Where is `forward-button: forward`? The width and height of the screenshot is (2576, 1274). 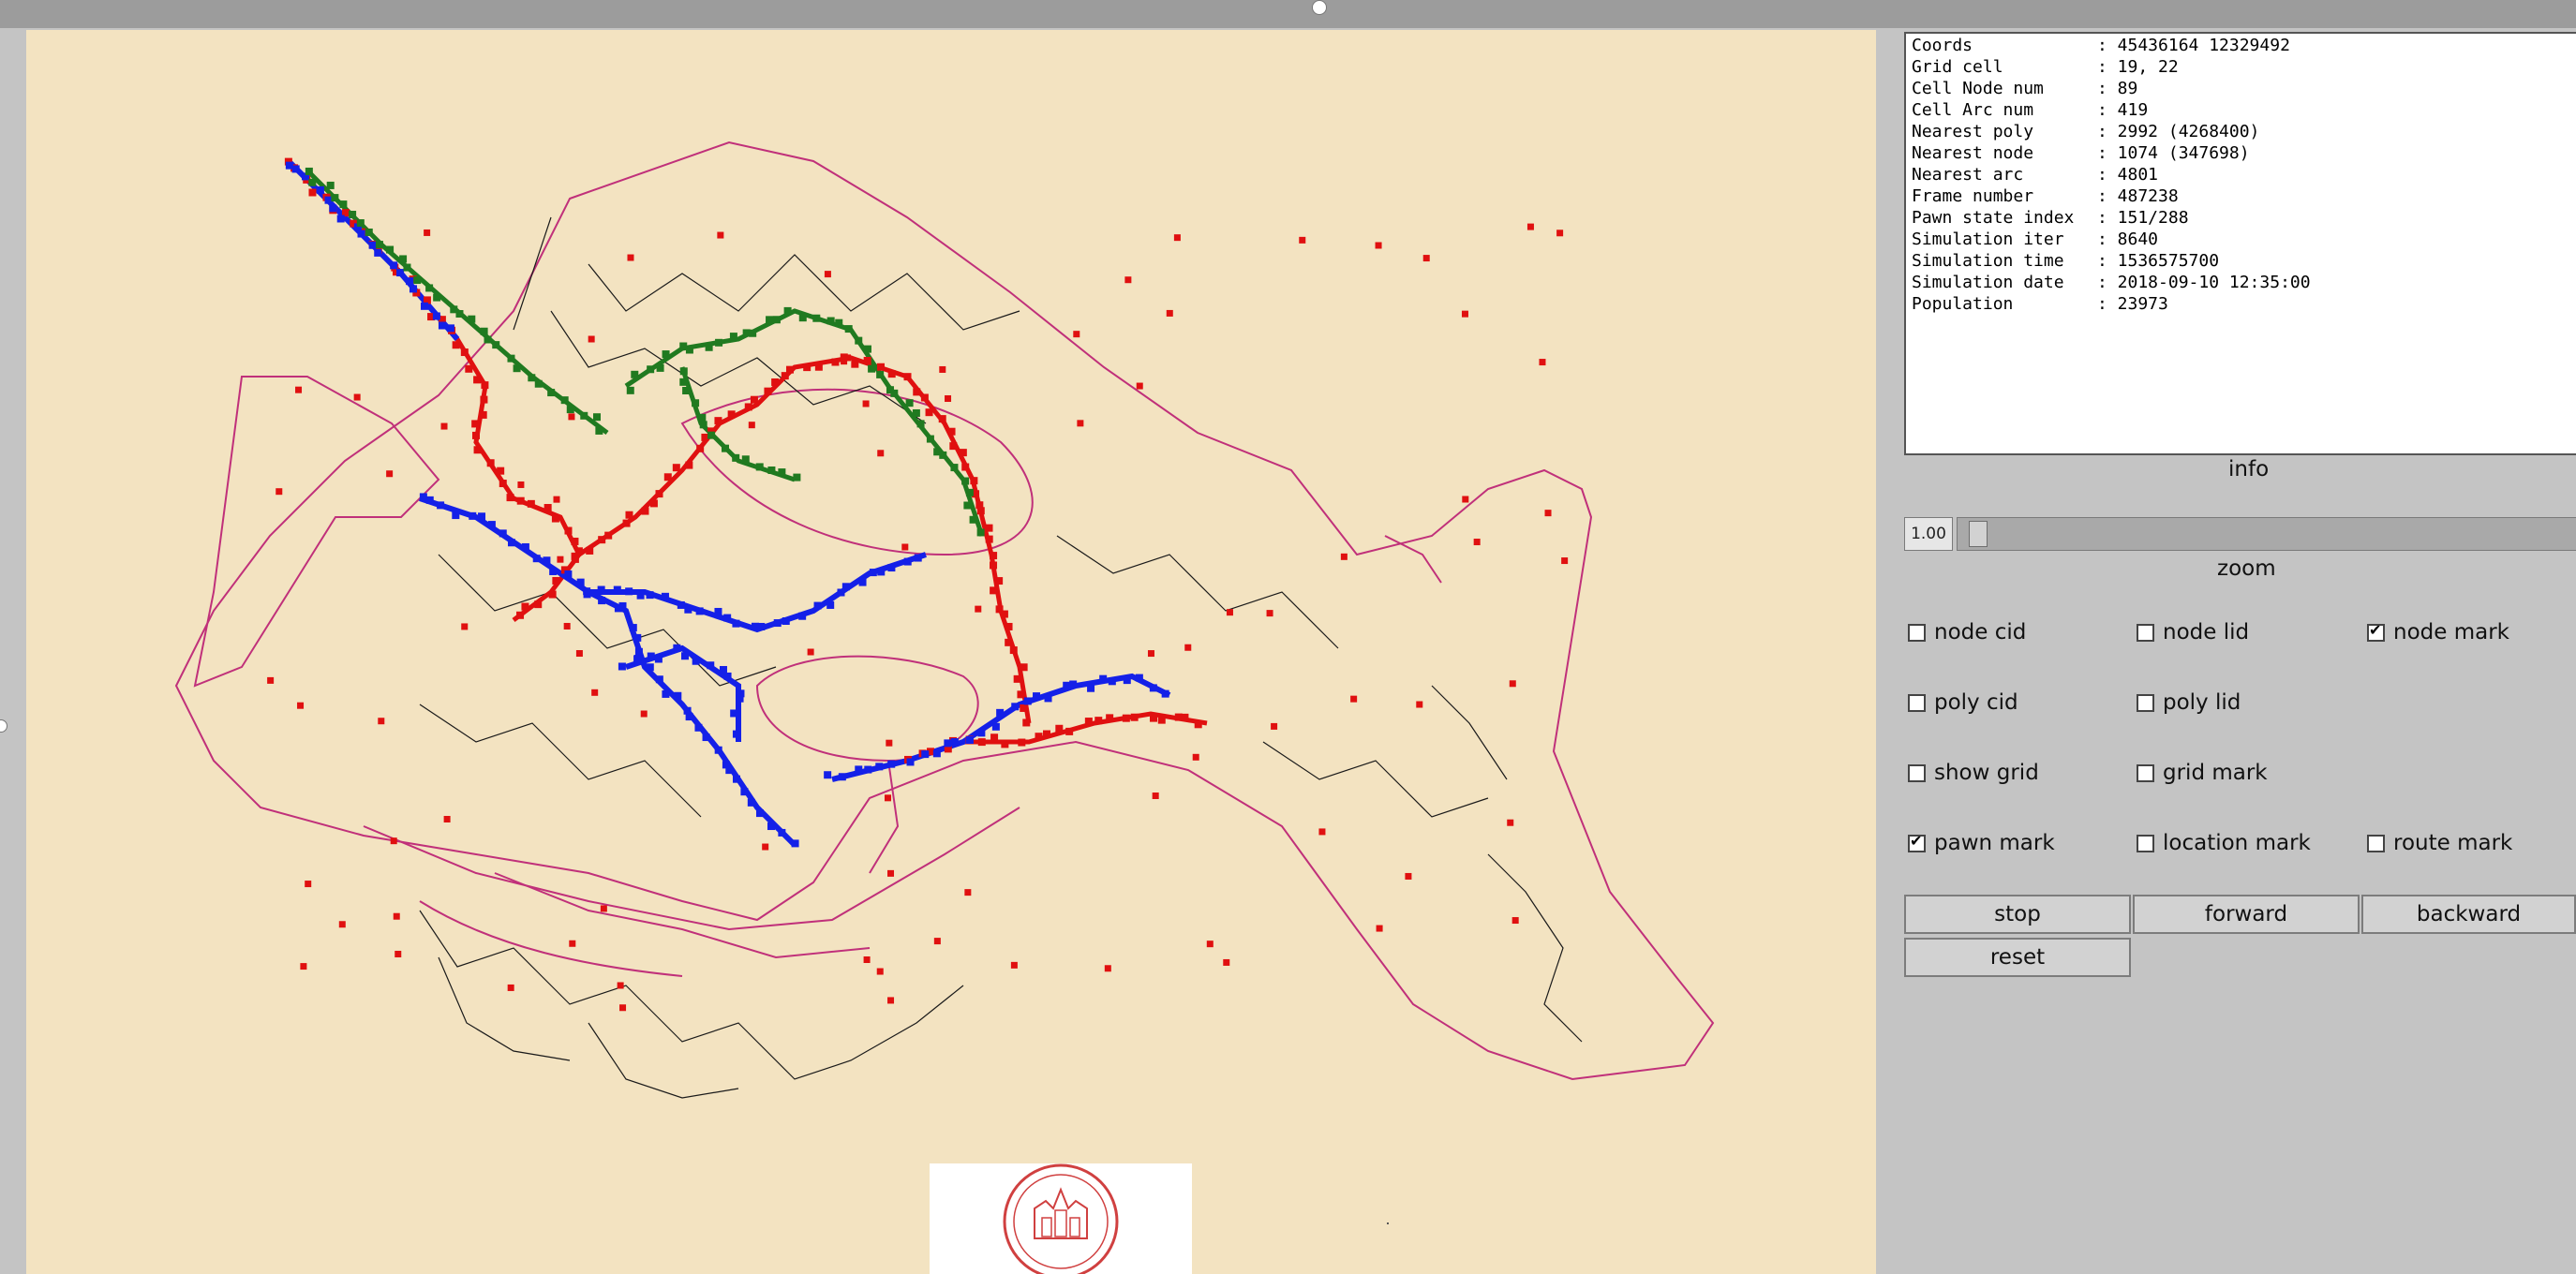 forward-button: forward is located at coordinates (2246, 915).